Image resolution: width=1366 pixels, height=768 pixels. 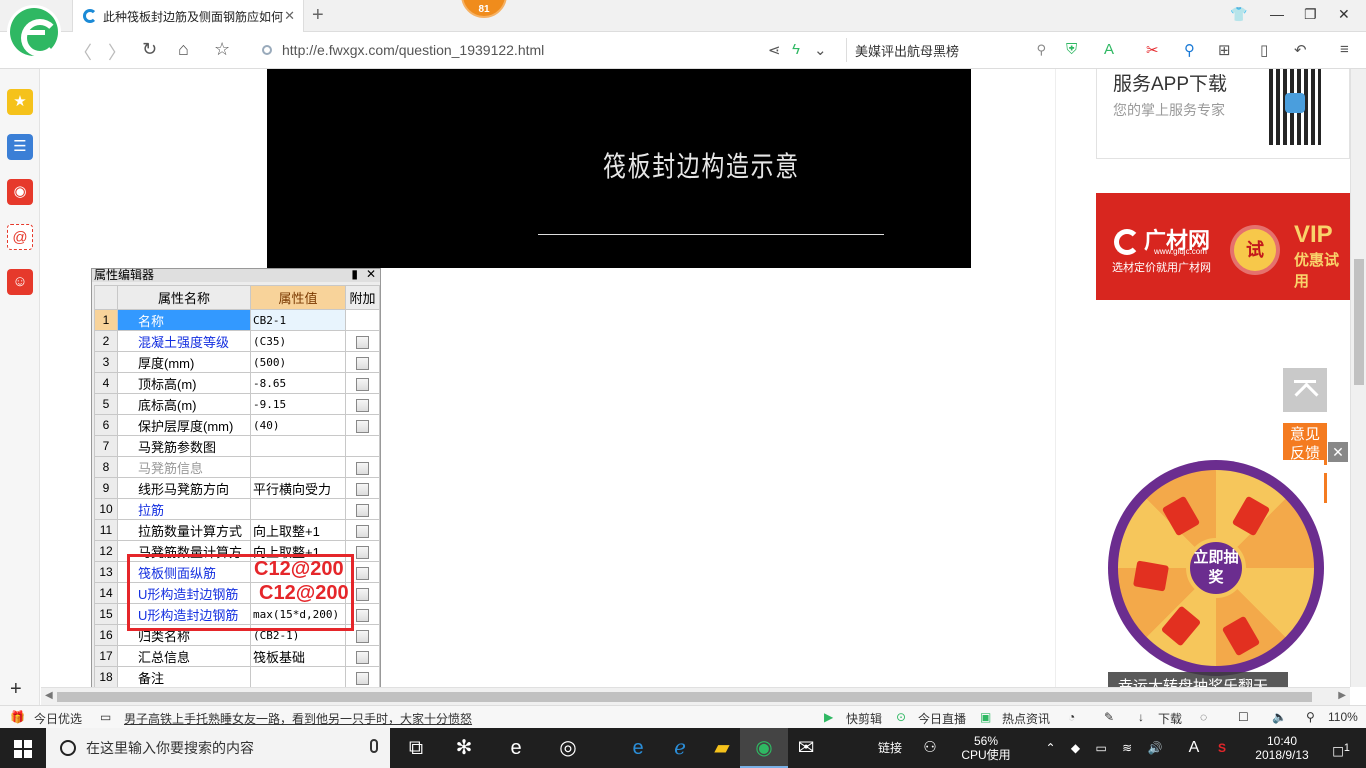 I want to click on link-label: 链接, so click(x=890, y=748).